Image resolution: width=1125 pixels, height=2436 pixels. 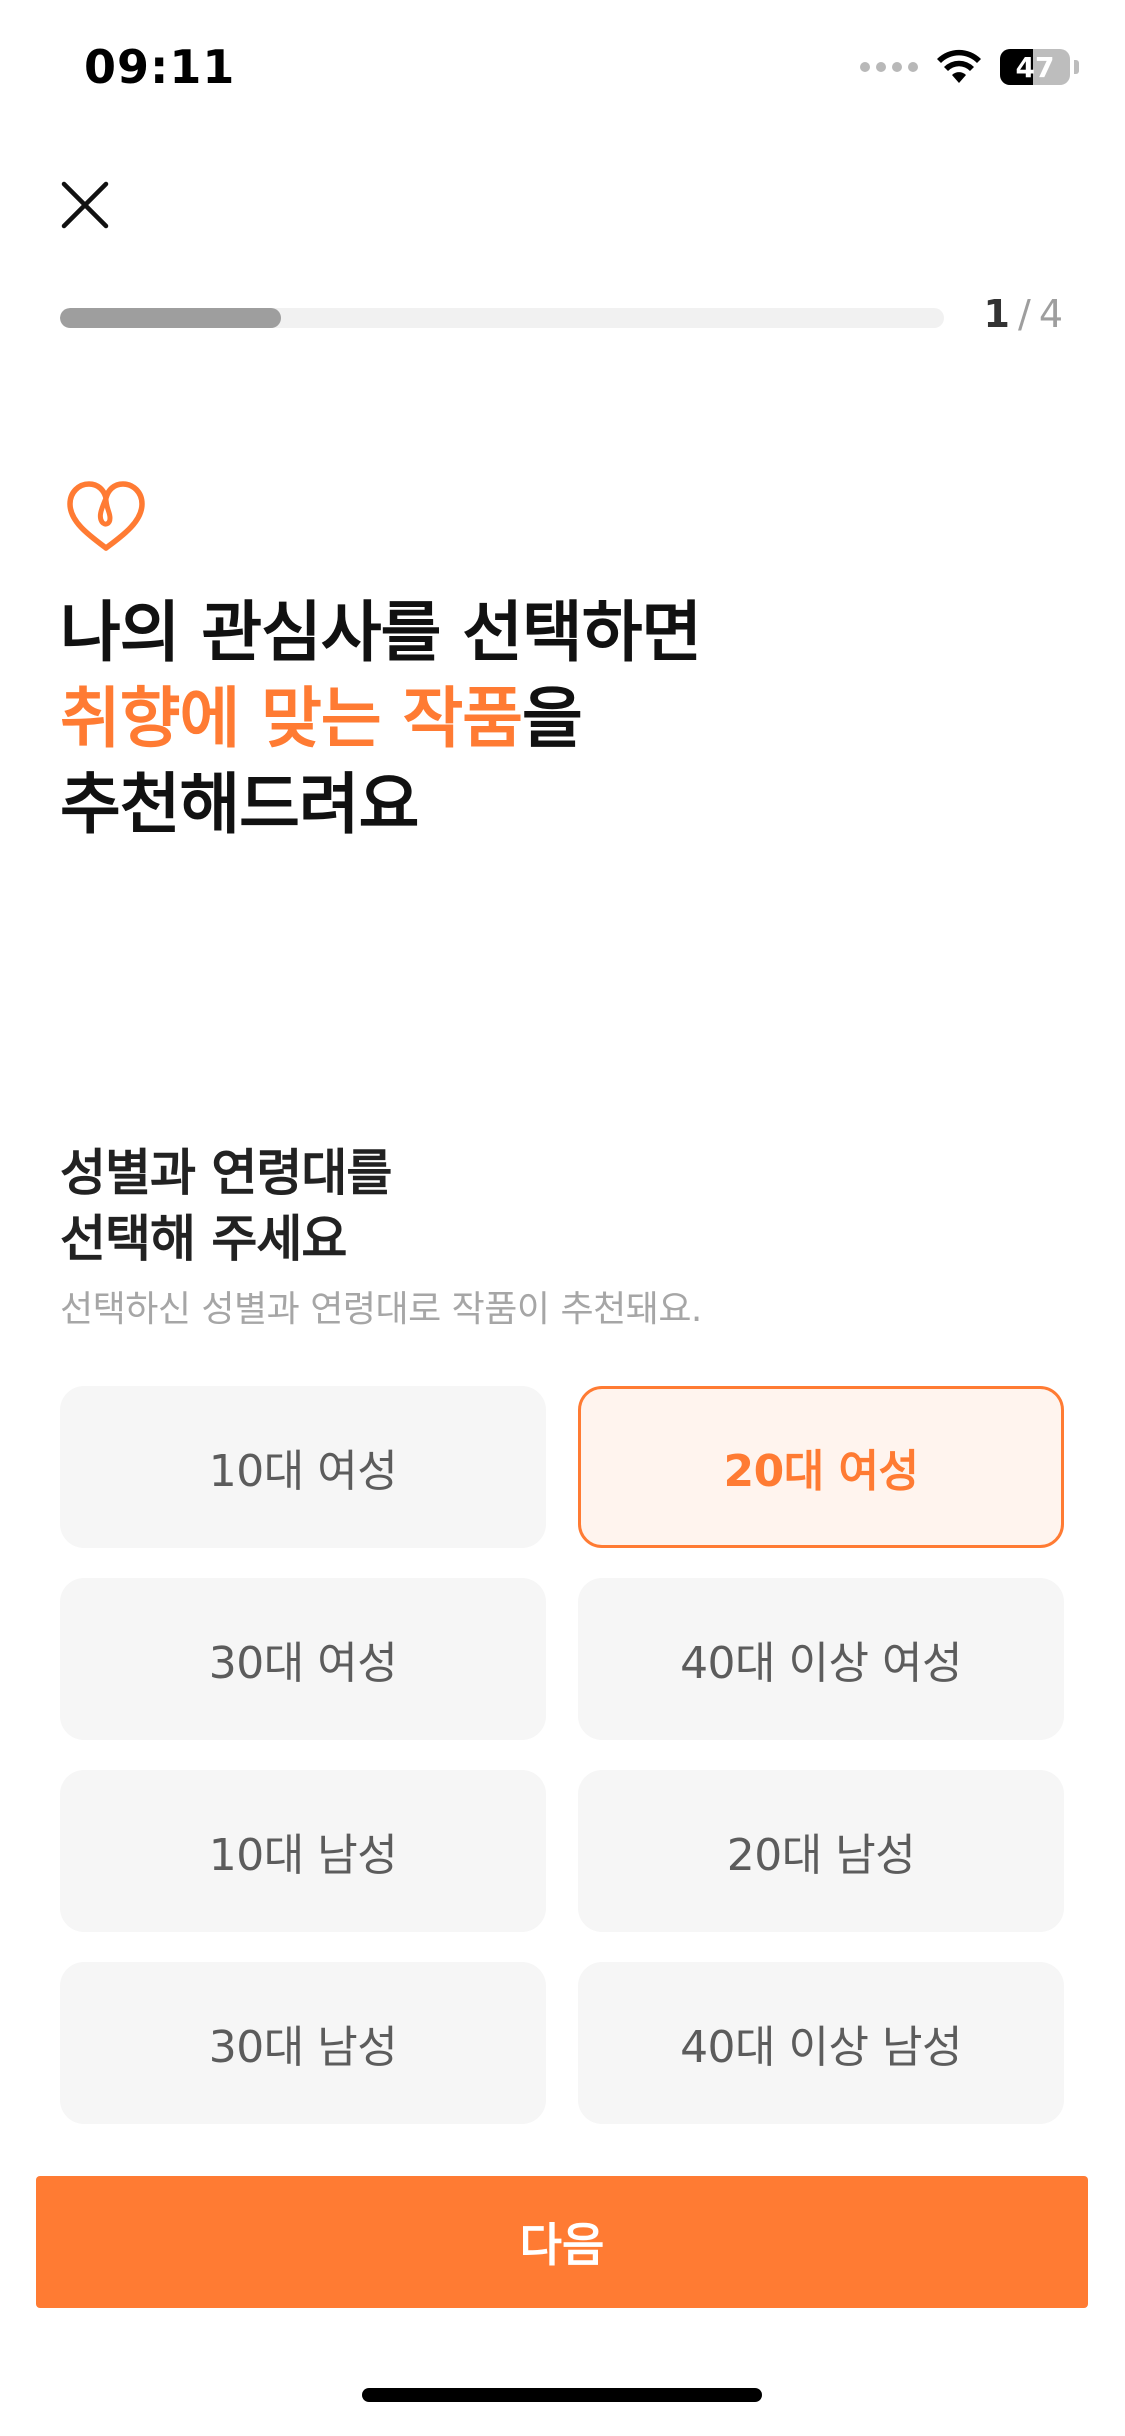 I want to click on progress-label: 1 / 4, so click(x=1023, y=314).